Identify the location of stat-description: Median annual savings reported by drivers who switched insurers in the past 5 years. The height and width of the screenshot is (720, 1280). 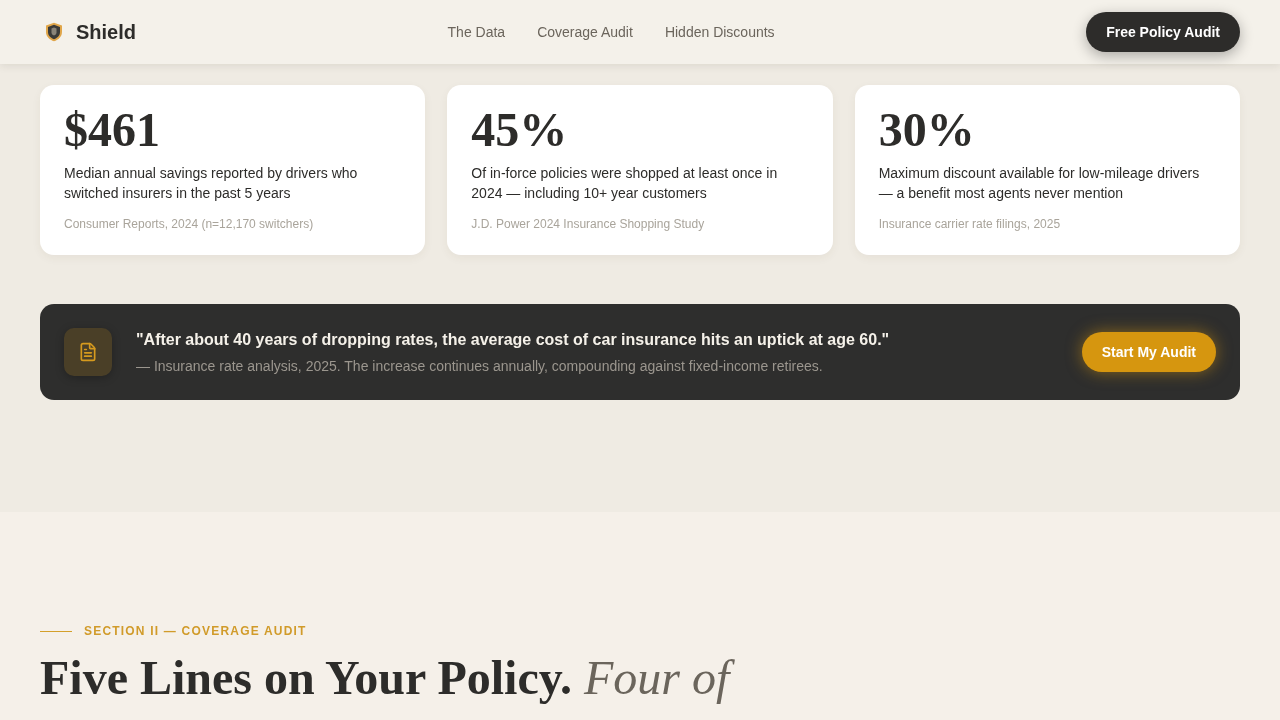
(211, 183).